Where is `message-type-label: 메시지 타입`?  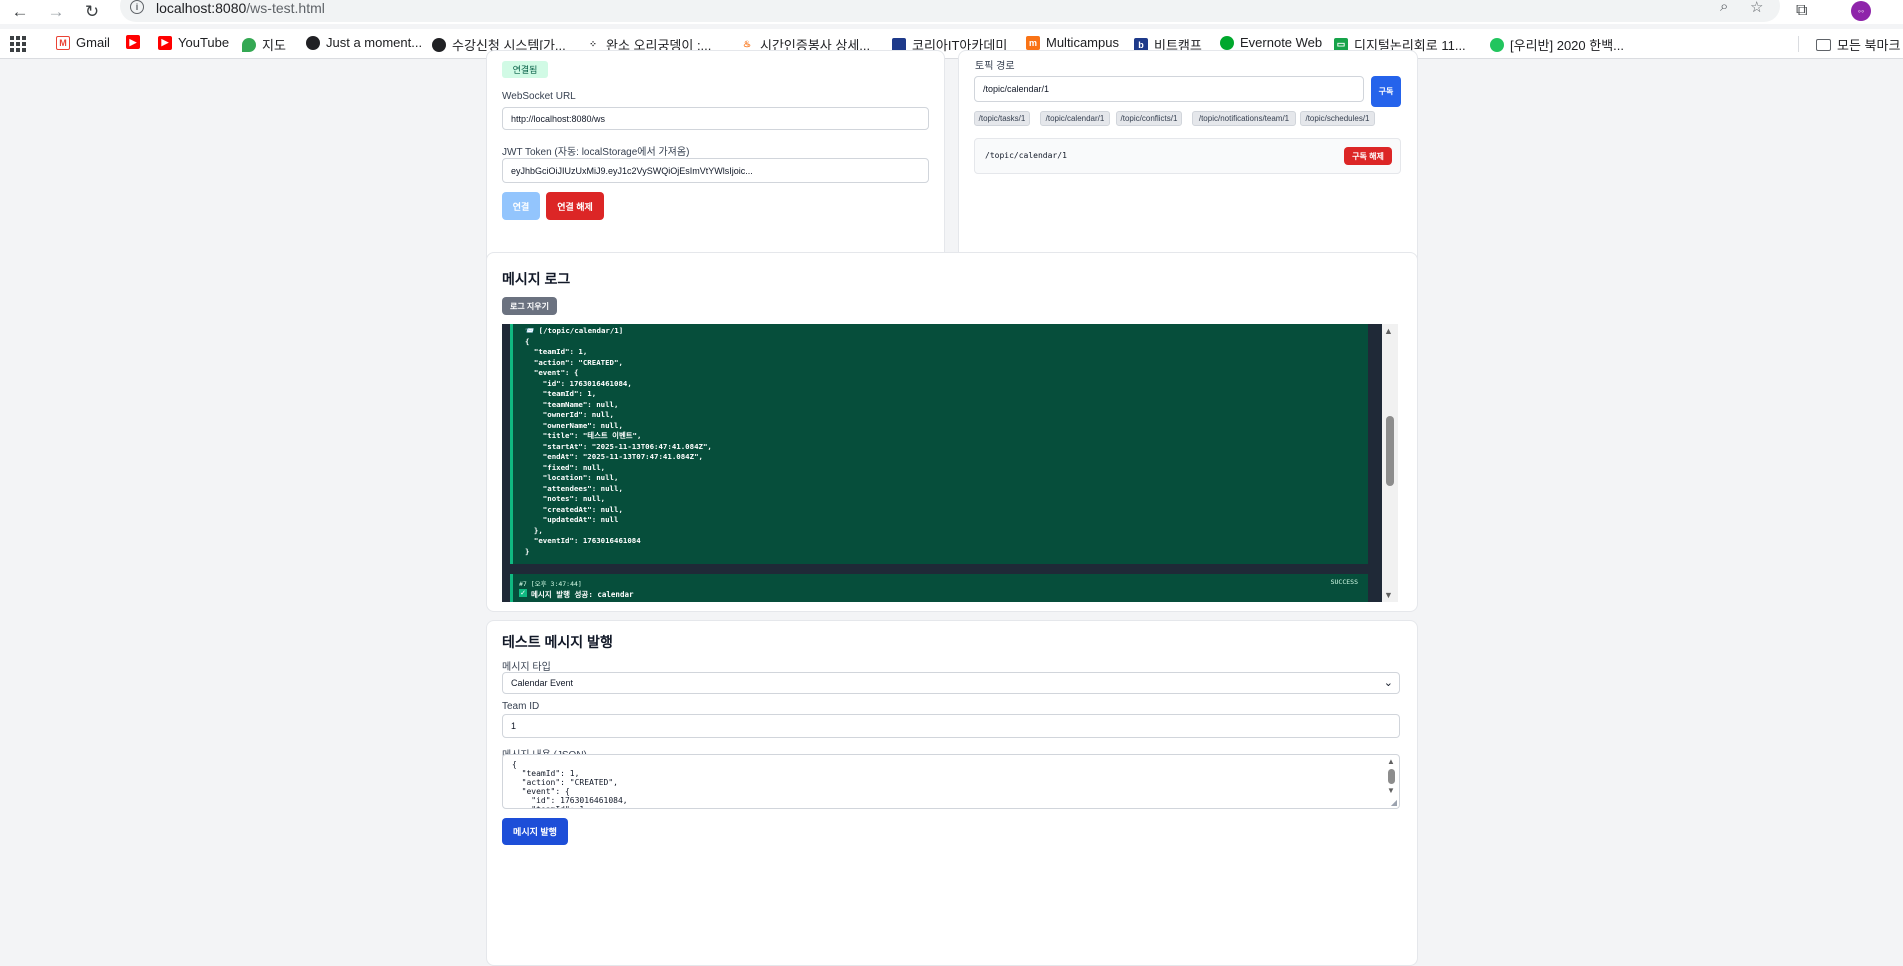
message-type-label: 메시지 타입 is located at coordinates (526, 667).